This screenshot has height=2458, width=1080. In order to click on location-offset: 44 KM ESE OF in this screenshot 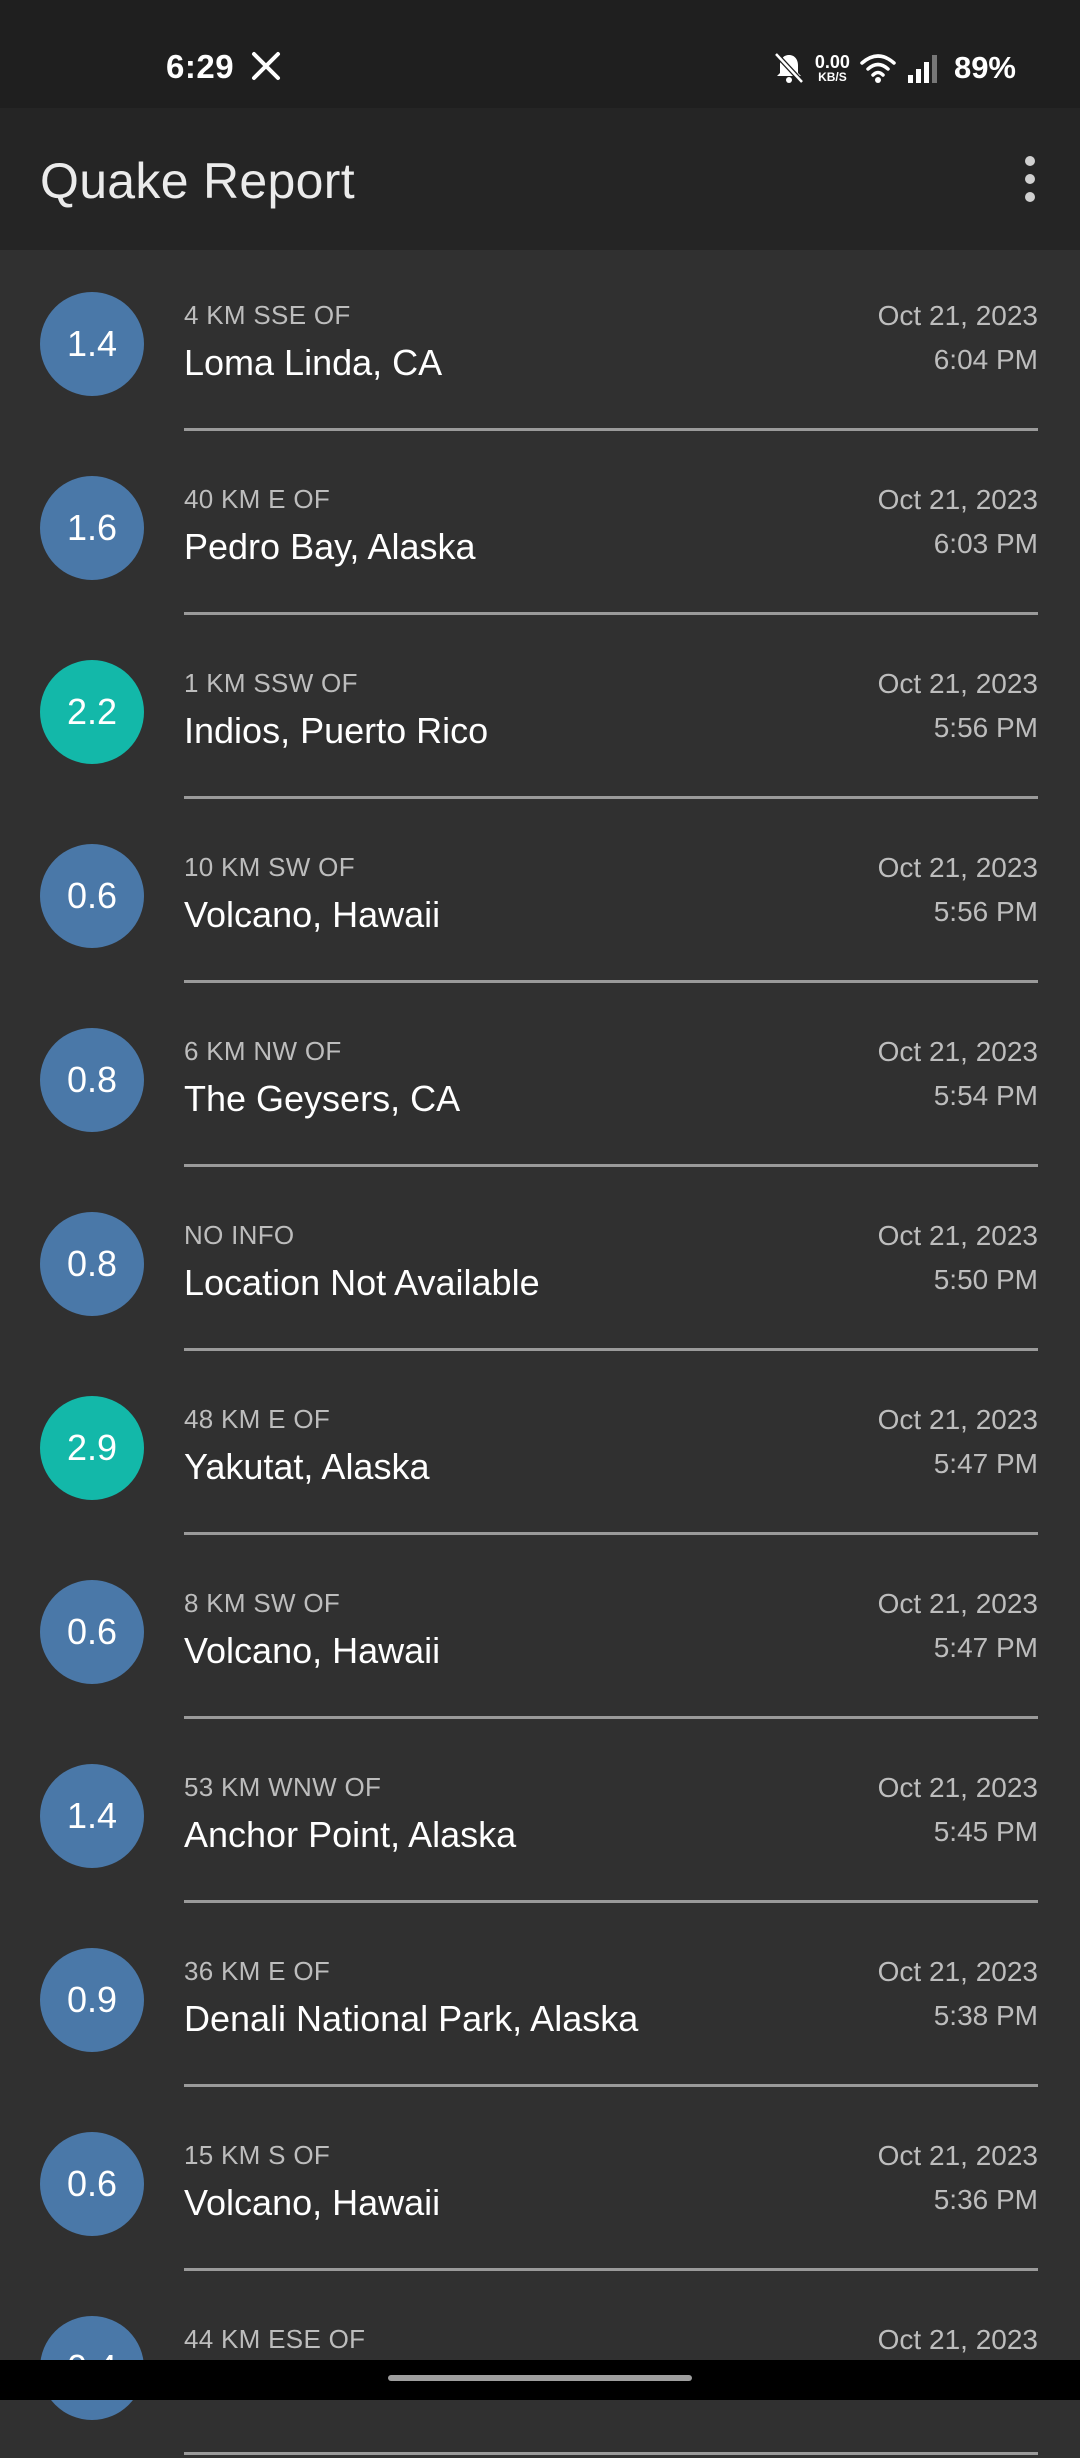, I will do `click(275, 2339)`.